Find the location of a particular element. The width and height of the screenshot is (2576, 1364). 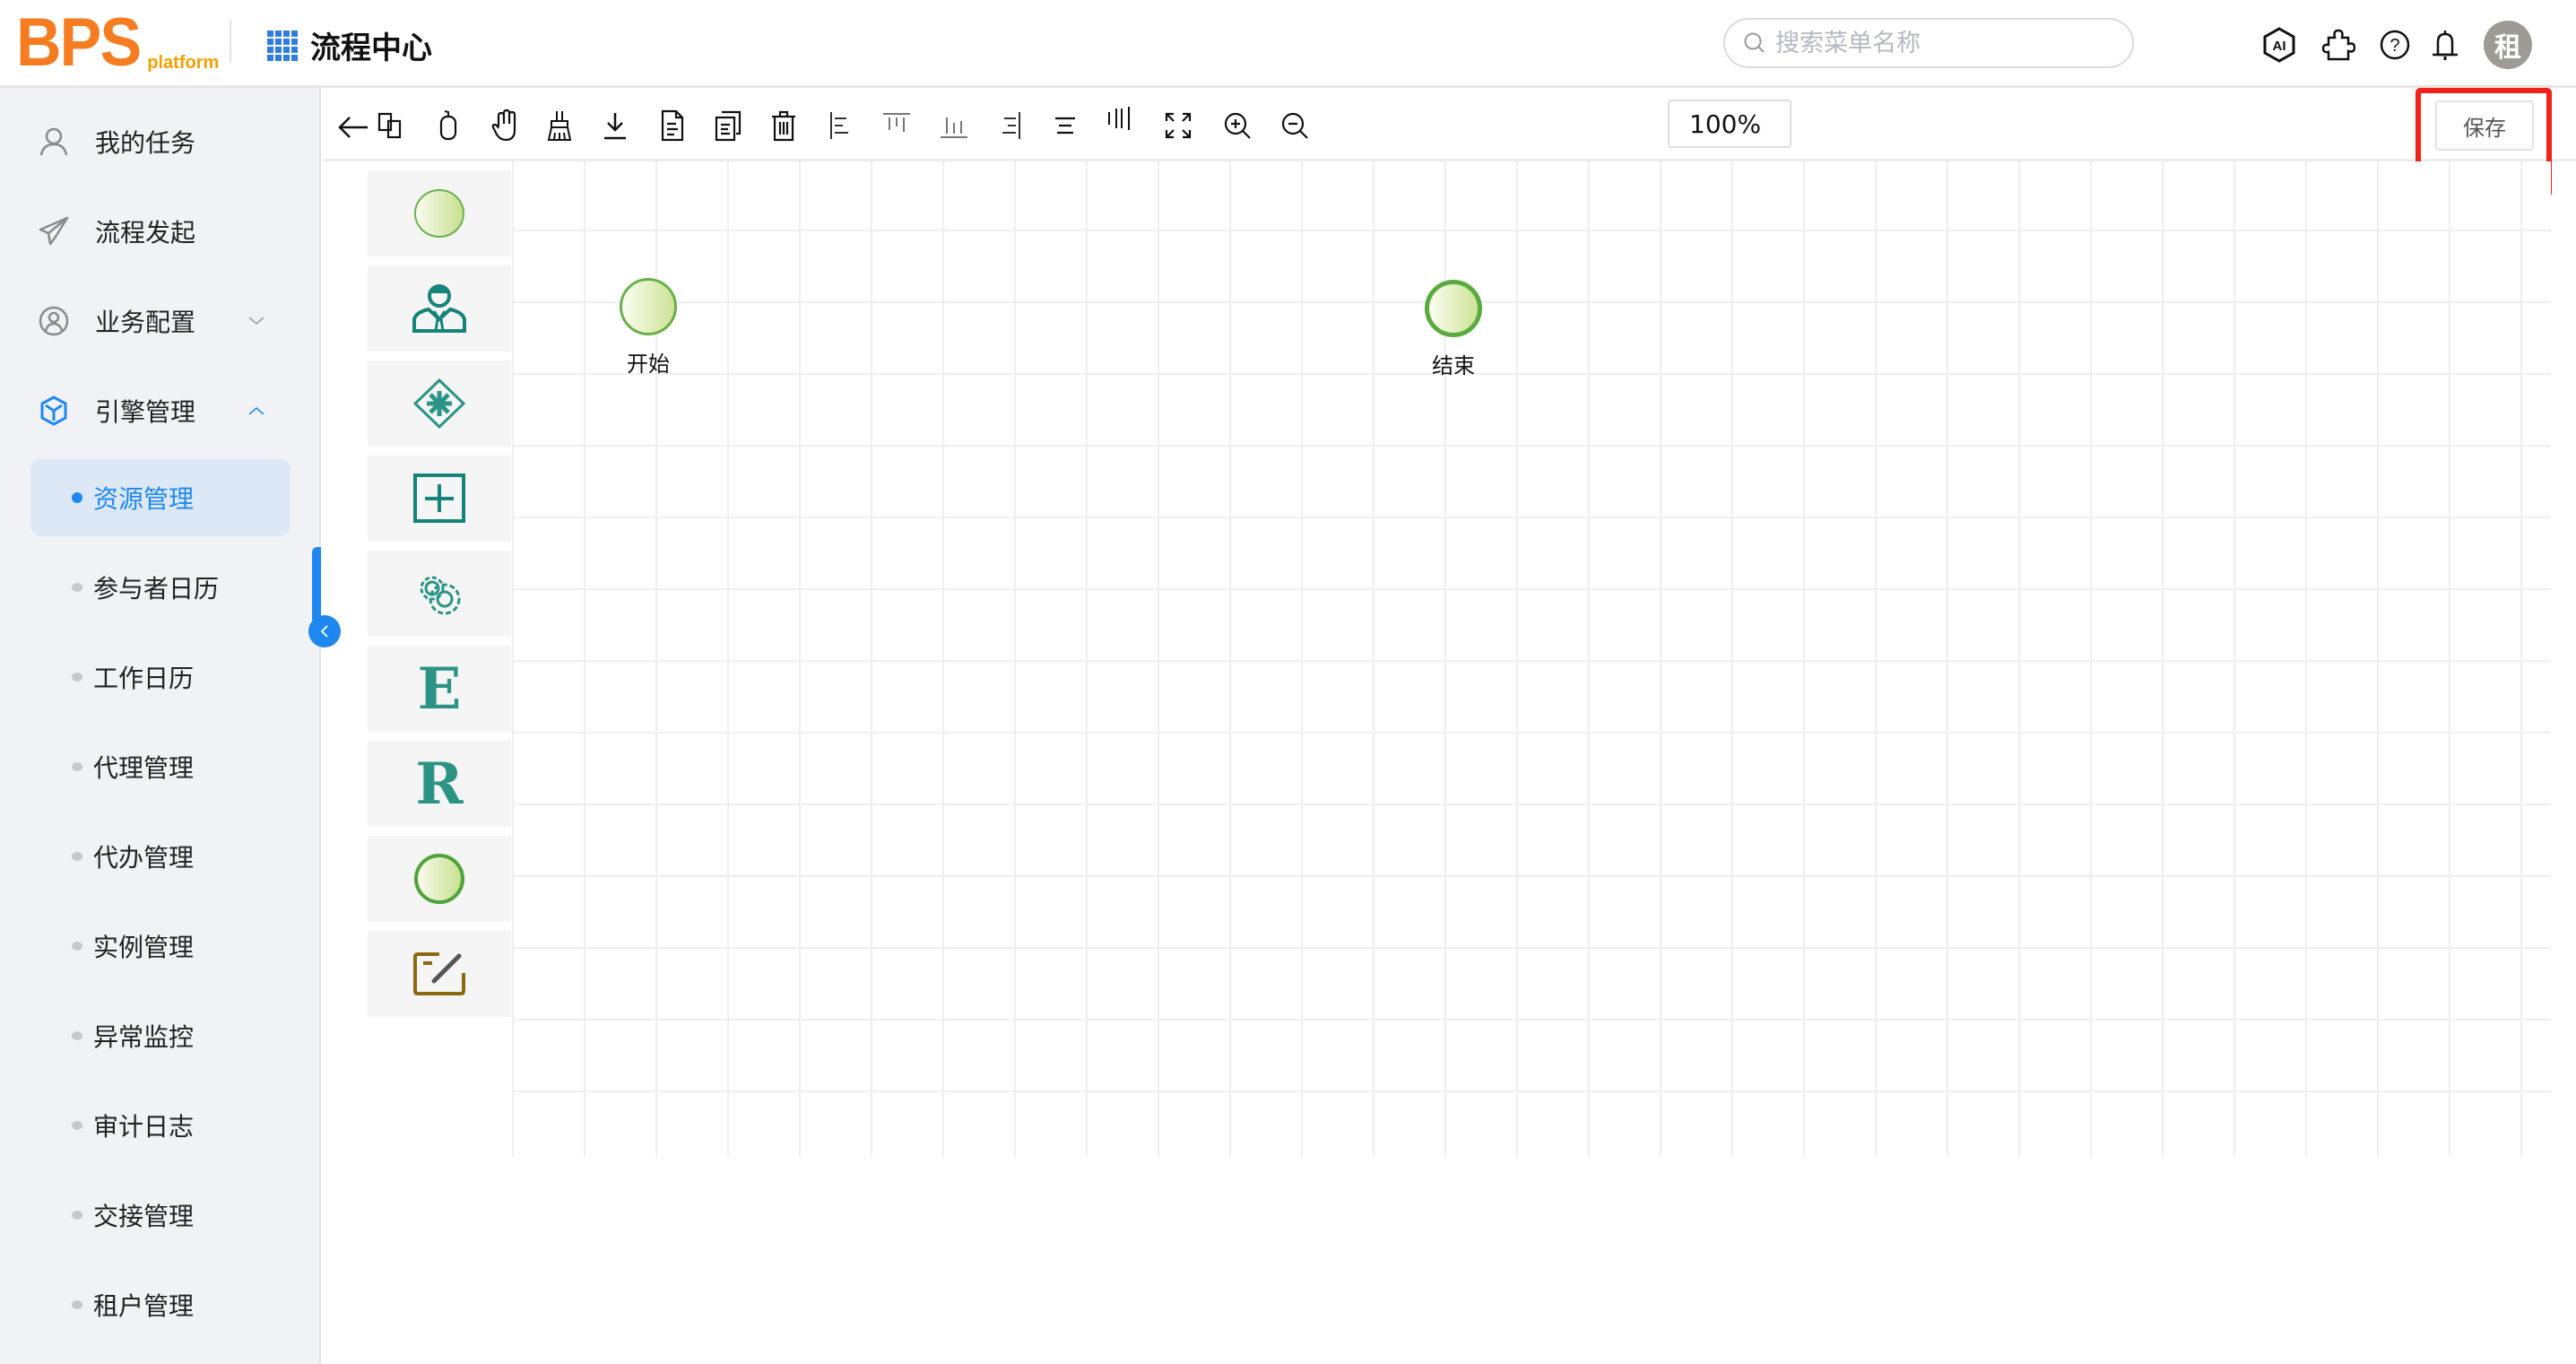

palette-start-event is located at coordinates (439, 213).